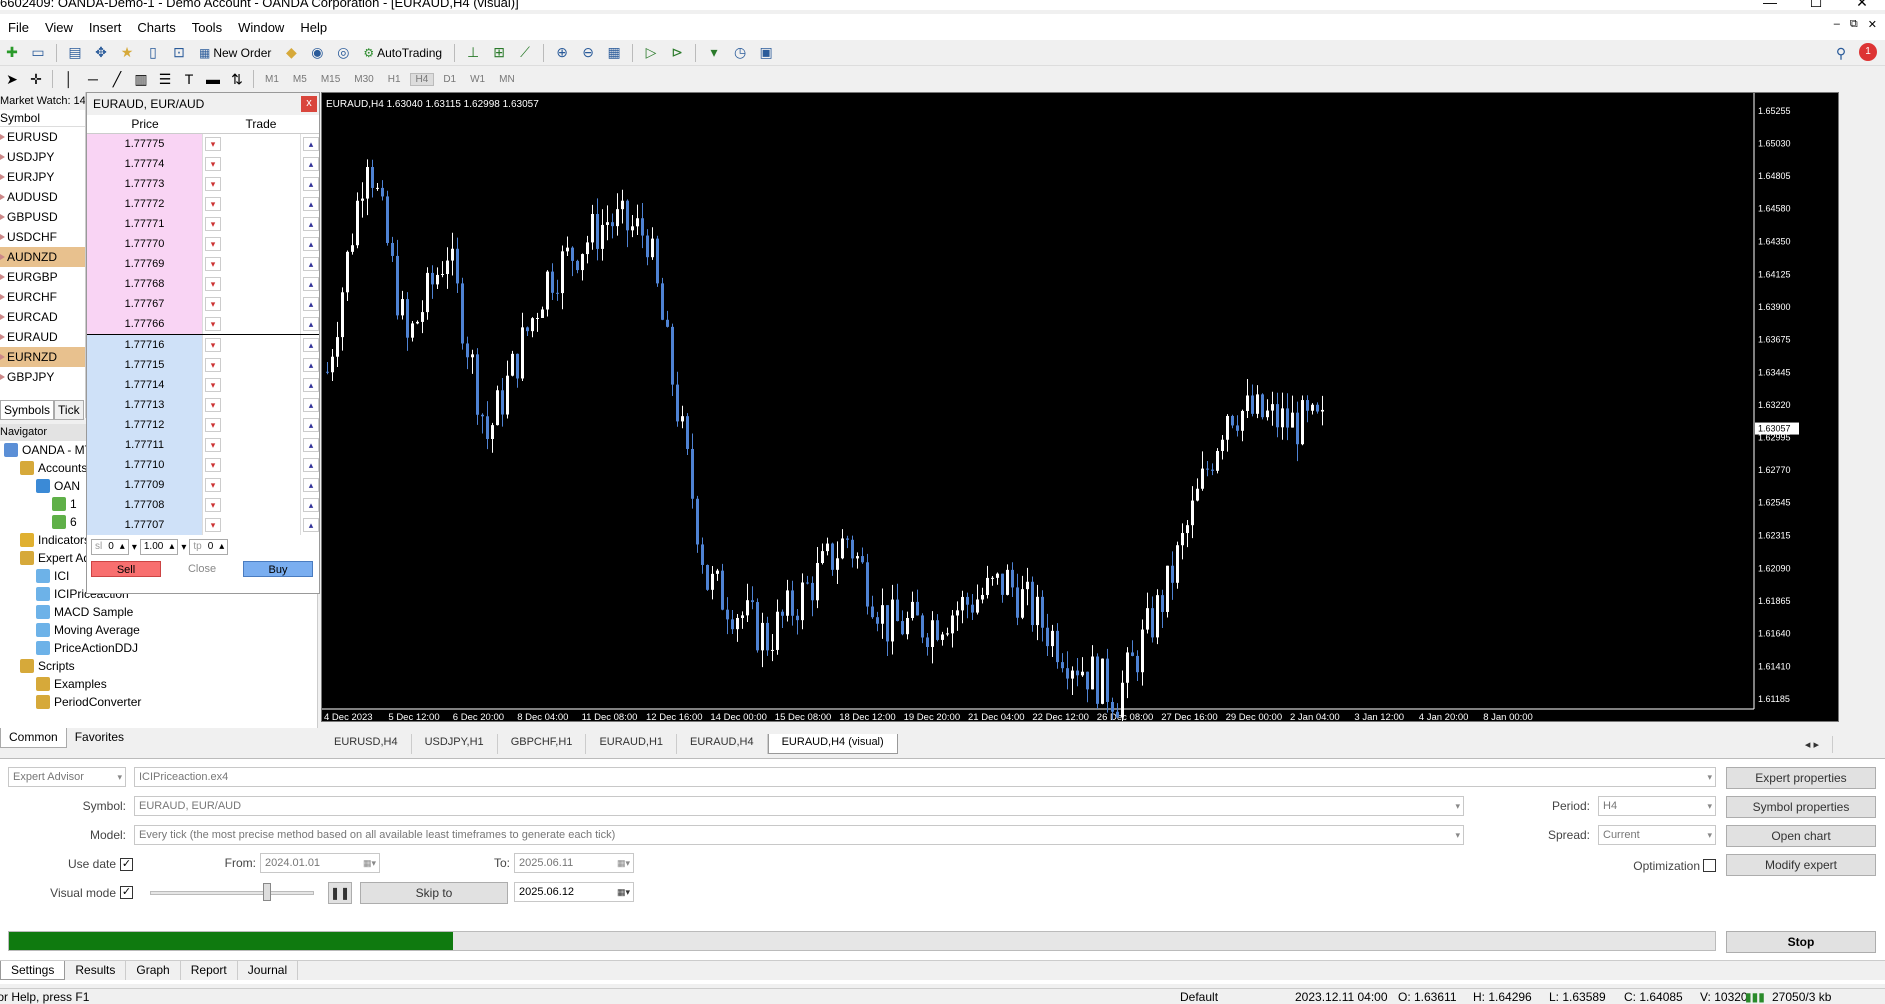 This screenshot has width=1885, height=1004. What do you see at coordinates (507, 79) in the screenshot?
I see `timeframe-mn: MN` at bounding box center [507, 79].